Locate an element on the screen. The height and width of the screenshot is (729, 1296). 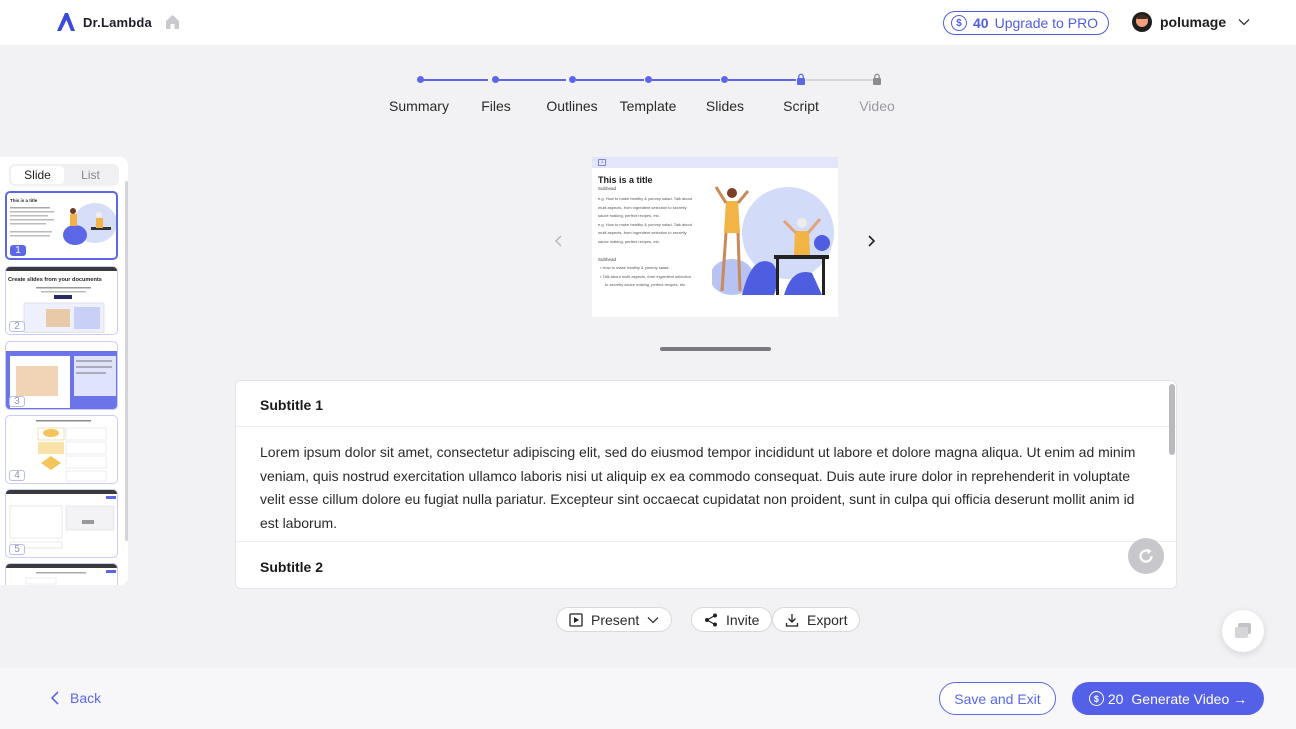
slide-bullet: • How to make healthy & yummy salad. is located at coordinates (635, 267).